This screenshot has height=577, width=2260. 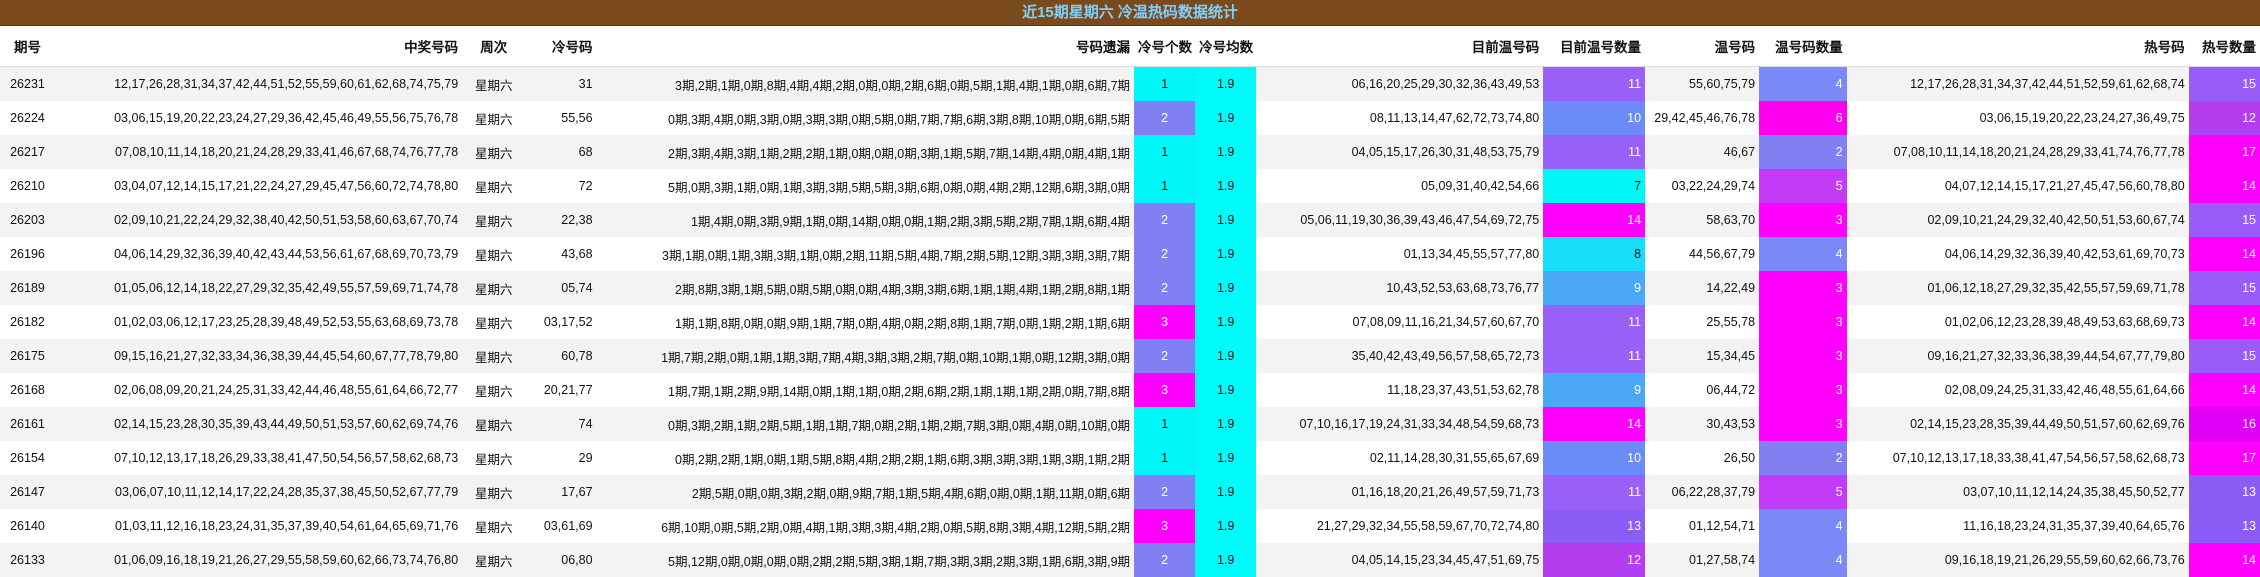 What do you see at coordinates (1399, 84) in the screenshot?
I see `cell-warm-current: 06,16,20,25,29,30,32,36,43,49,53` at bounding box center [1399, 84].